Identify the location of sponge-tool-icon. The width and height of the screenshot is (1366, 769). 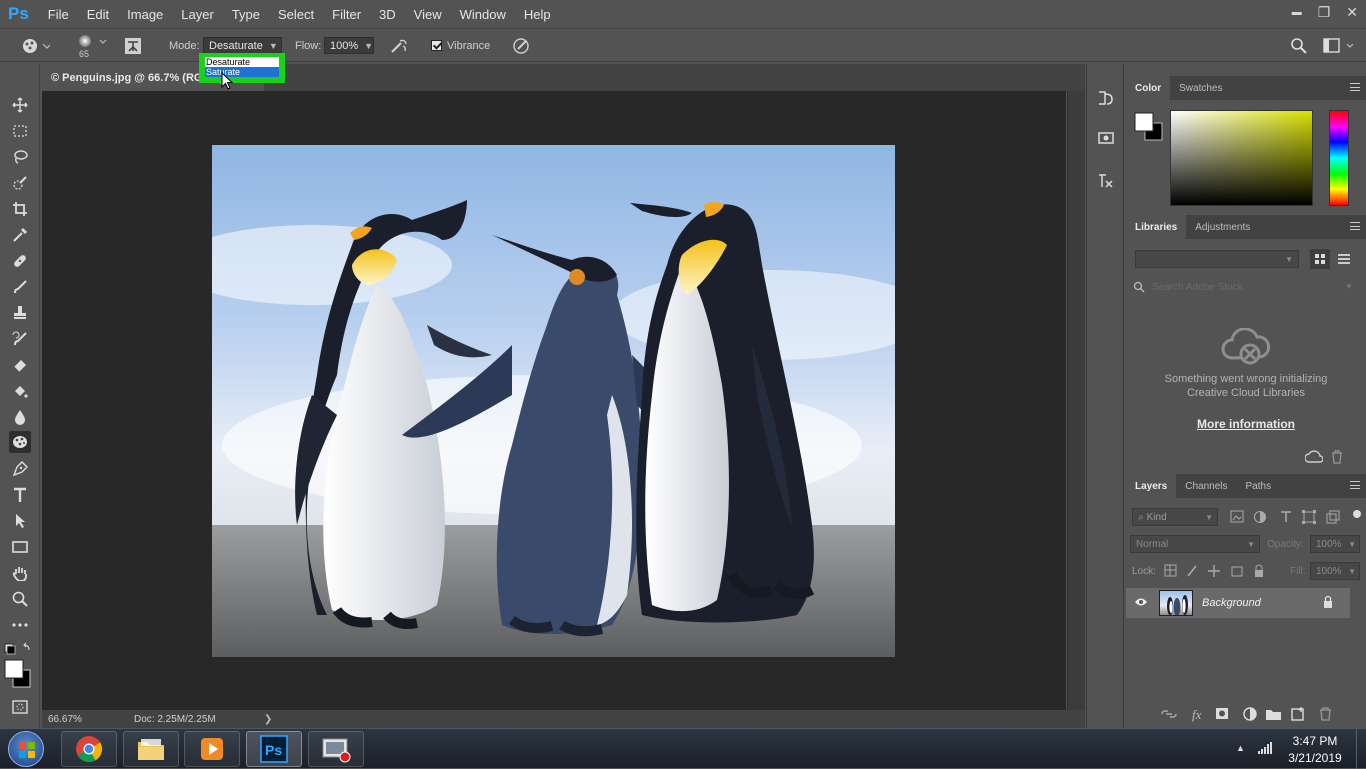
(20, 442).